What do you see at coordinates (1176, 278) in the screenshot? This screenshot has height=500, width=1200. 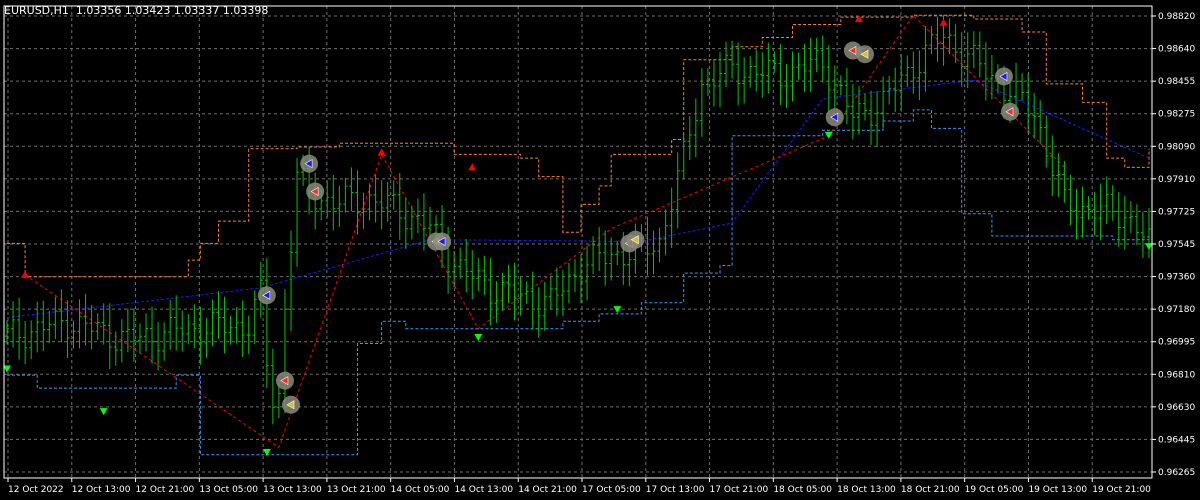 I see `y-tick-label: 0.97360` at bounding box center [1176, 278].